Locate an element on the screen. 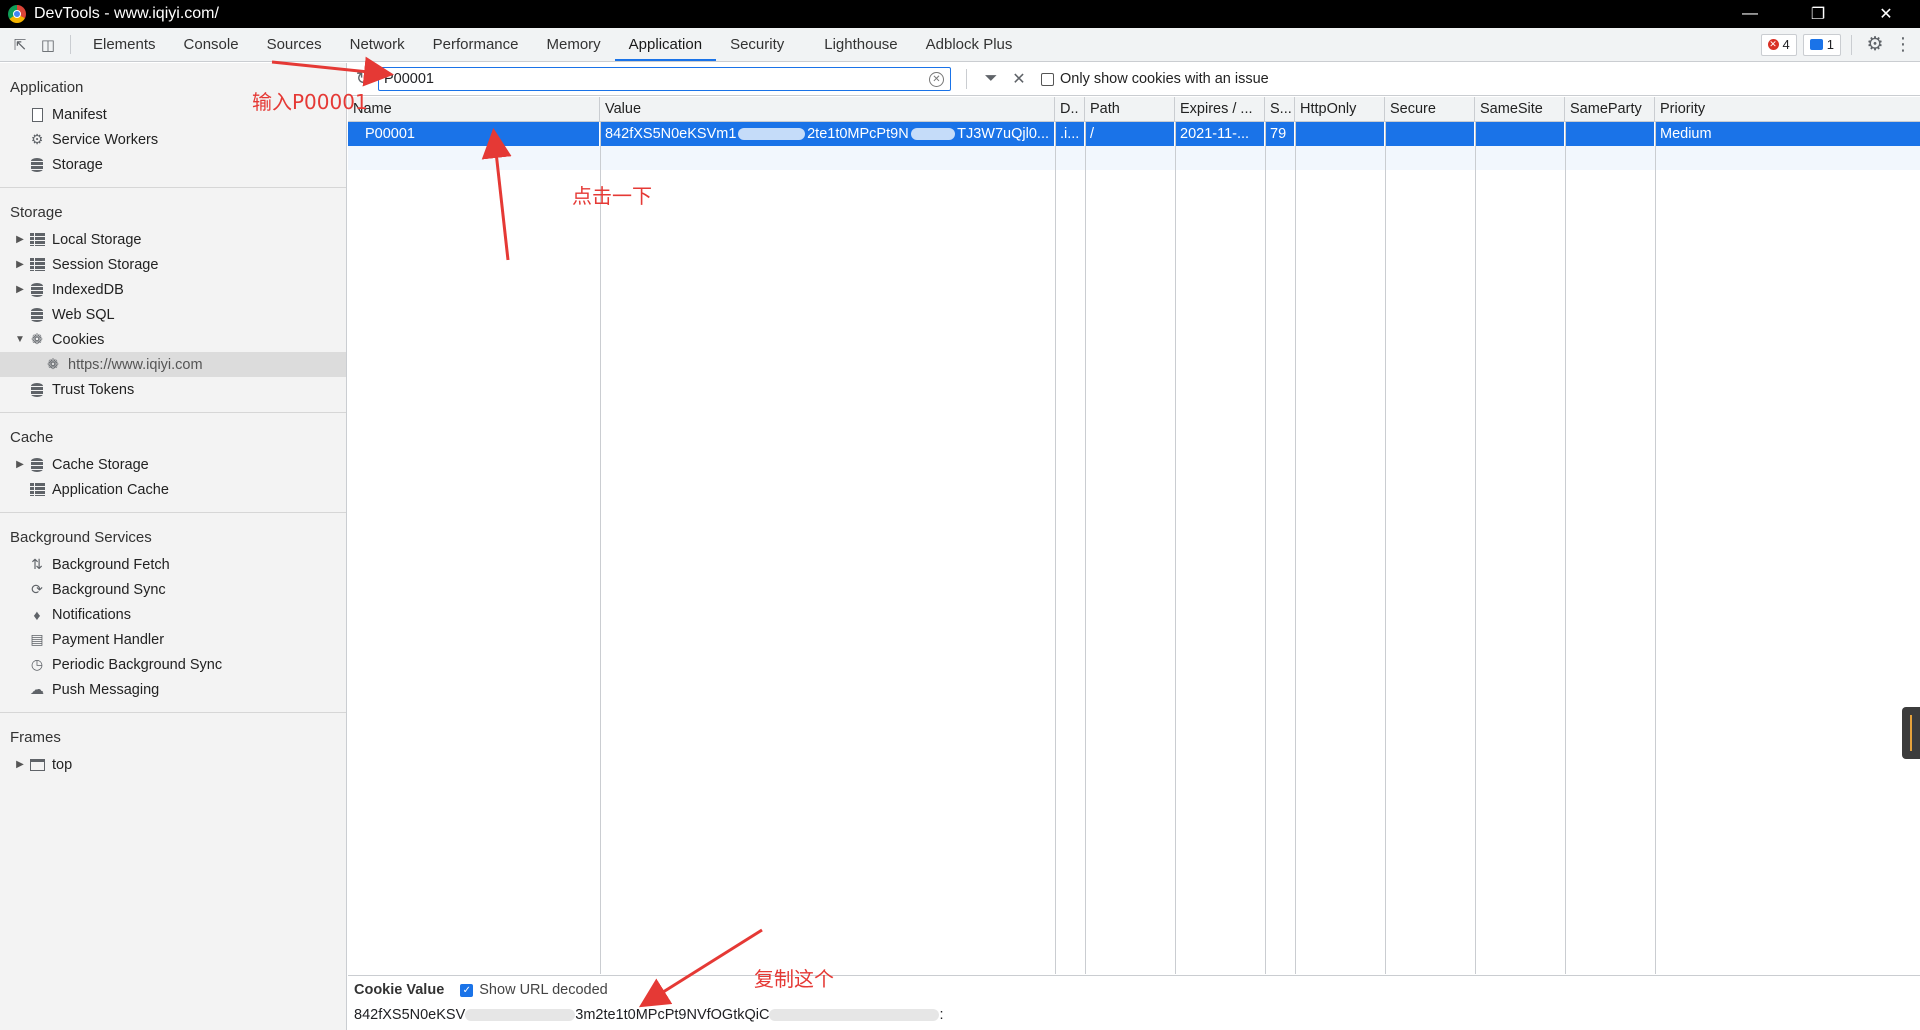 The width and height of the screenshot is (1920, 1030). sidebar-item-payment-handler: ▤ Payment Handler is located at coordinates (173, 639).